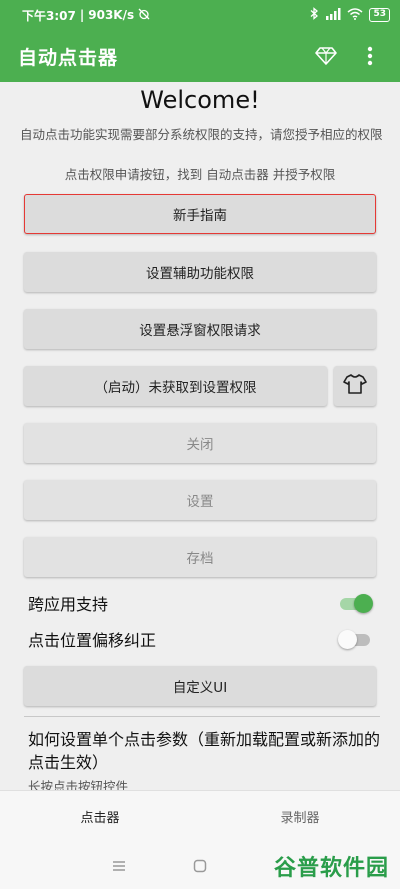 The height and width of the screenshot is (889, 400). Describe the element at coordinates (92, 640) in the screenshot. I see `offset-correction-label: 点击位置偏移纠正` at that location.